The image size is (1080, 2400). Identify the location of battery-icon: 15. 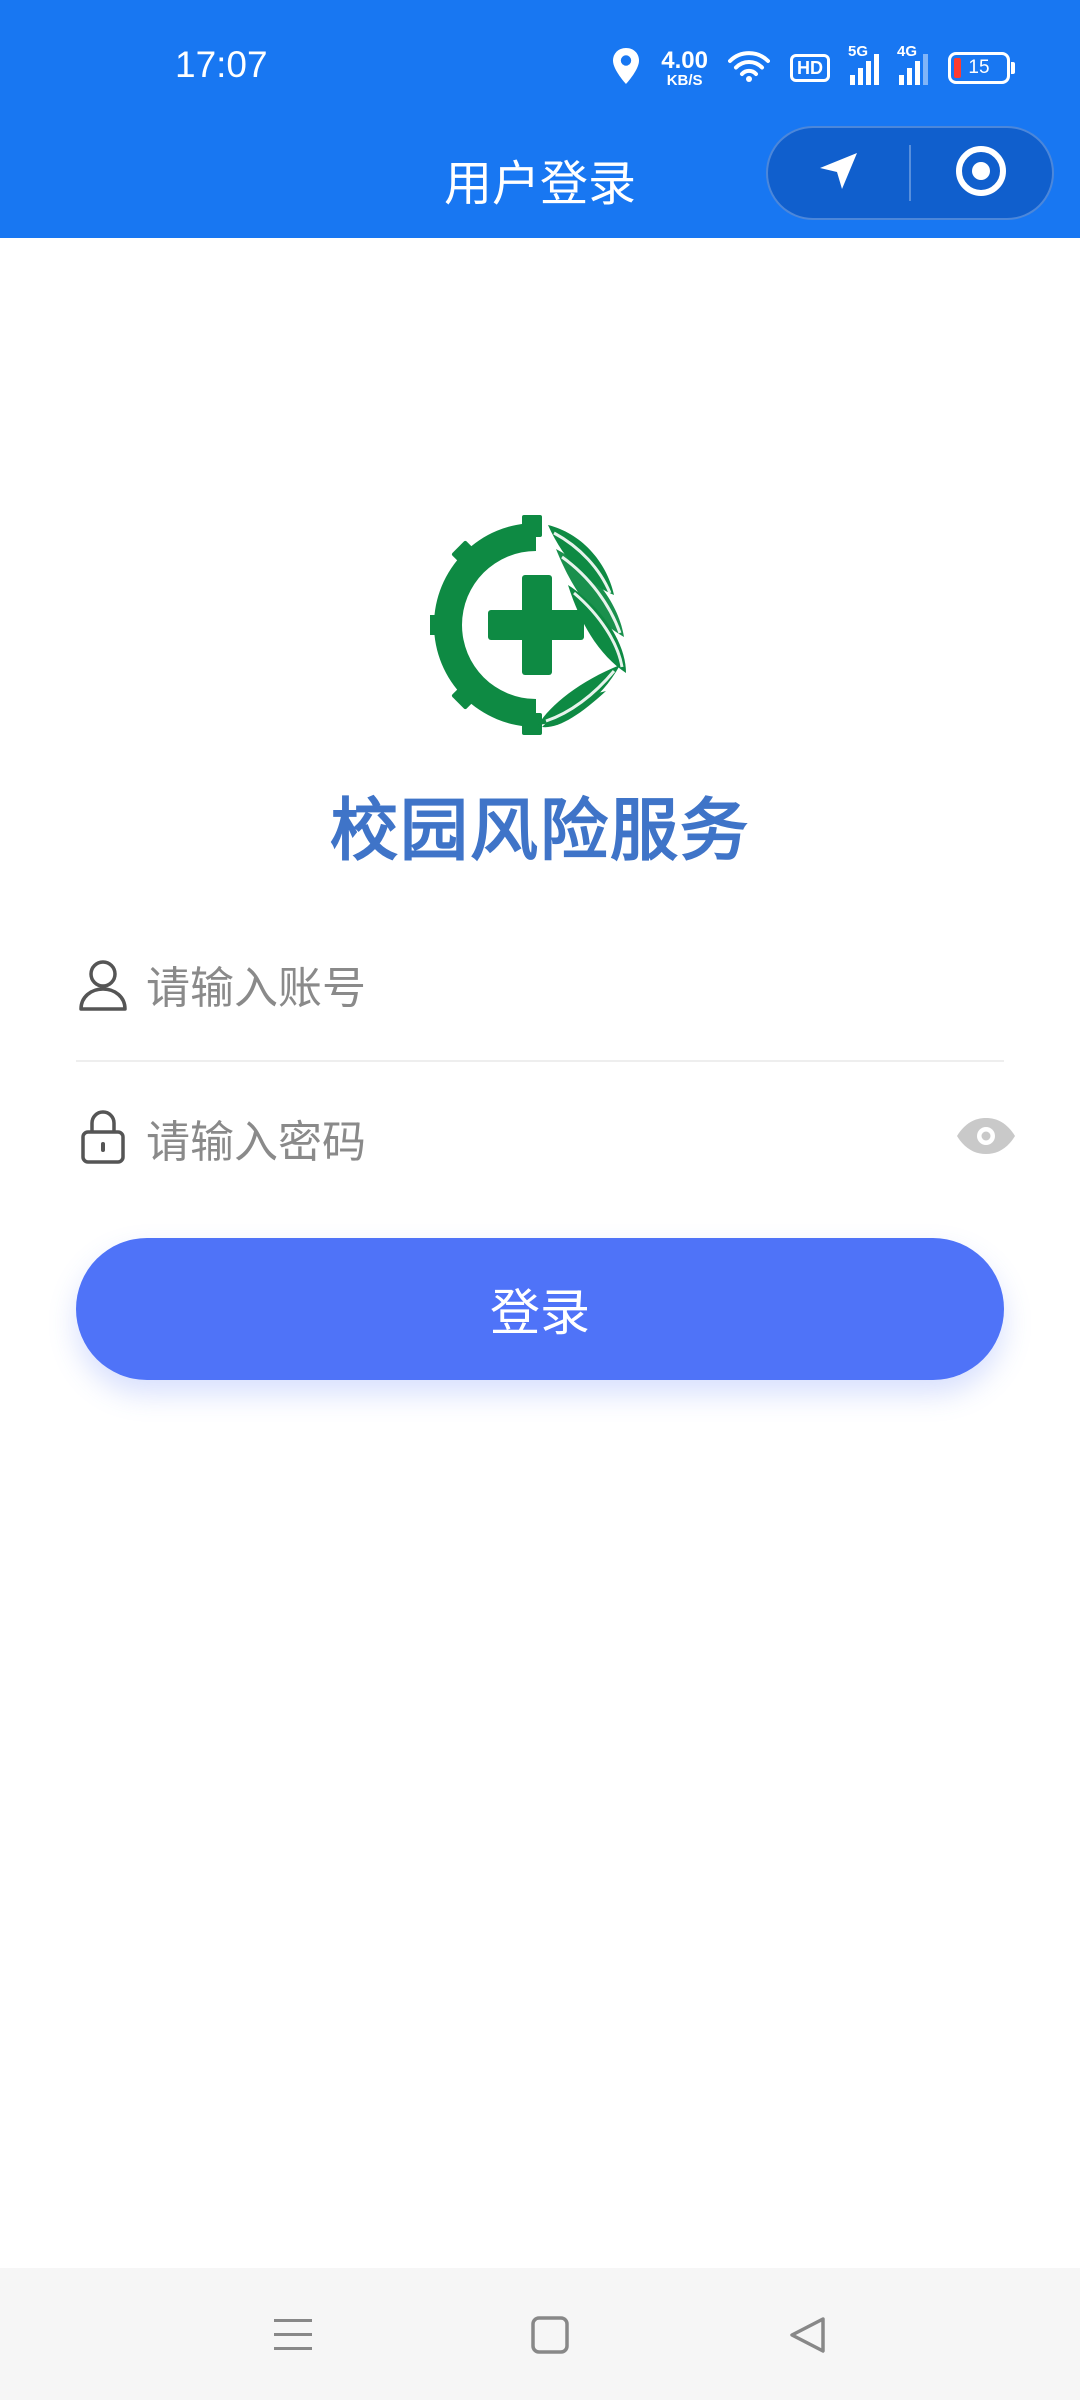
(981, 68).